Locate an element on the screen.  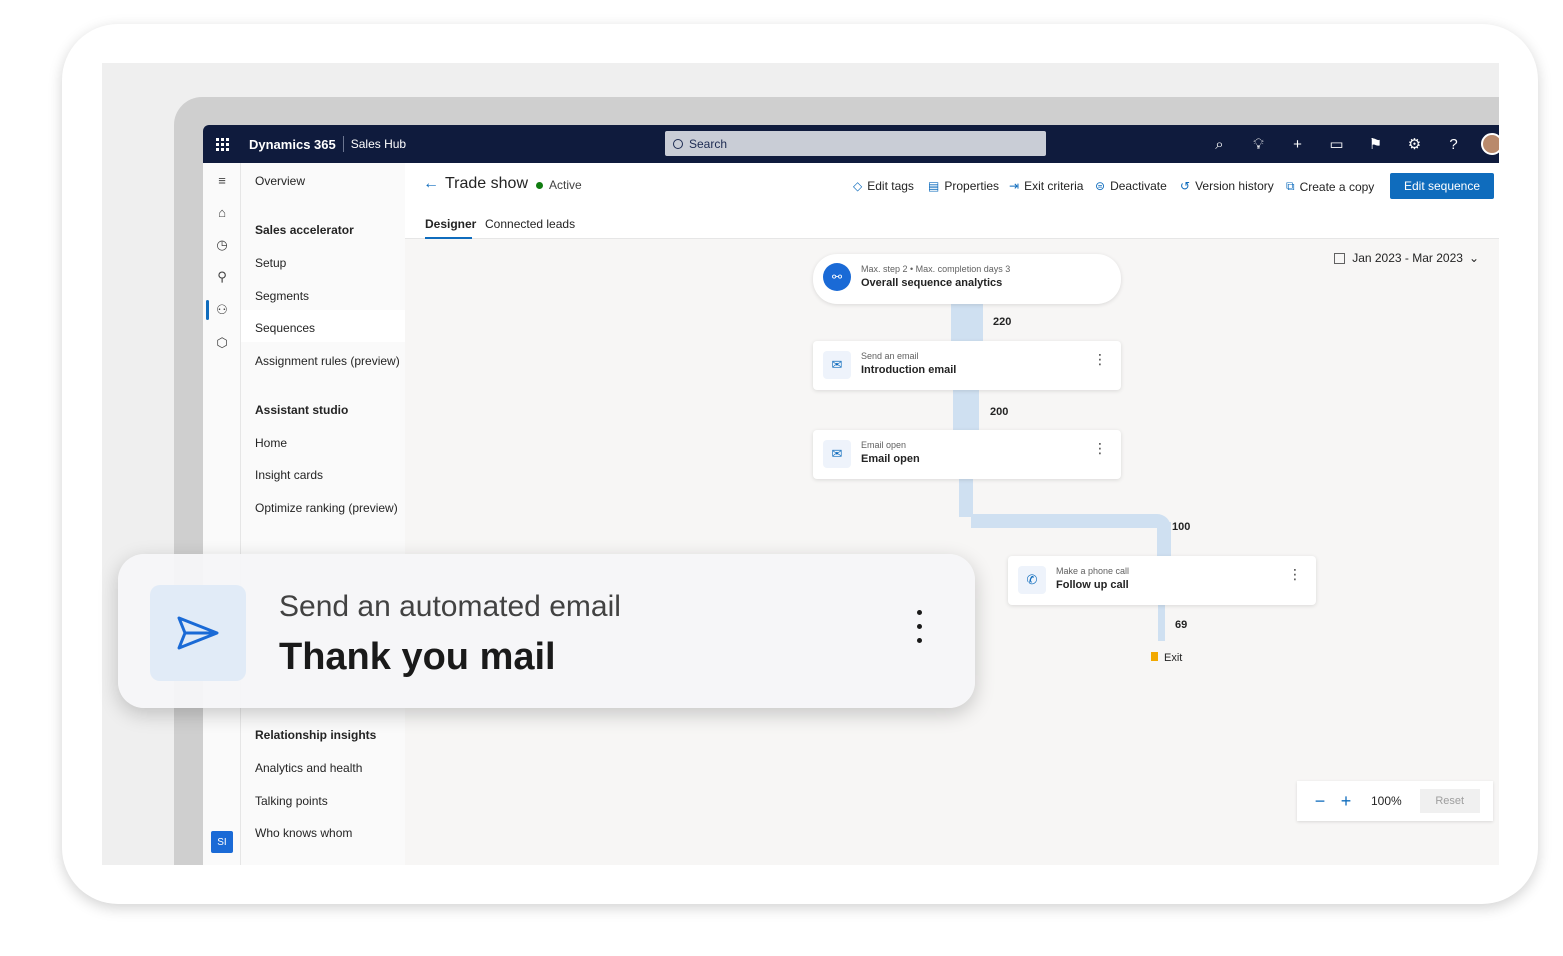
chat-icon: ▭ is located at coordinates (1336, 144).